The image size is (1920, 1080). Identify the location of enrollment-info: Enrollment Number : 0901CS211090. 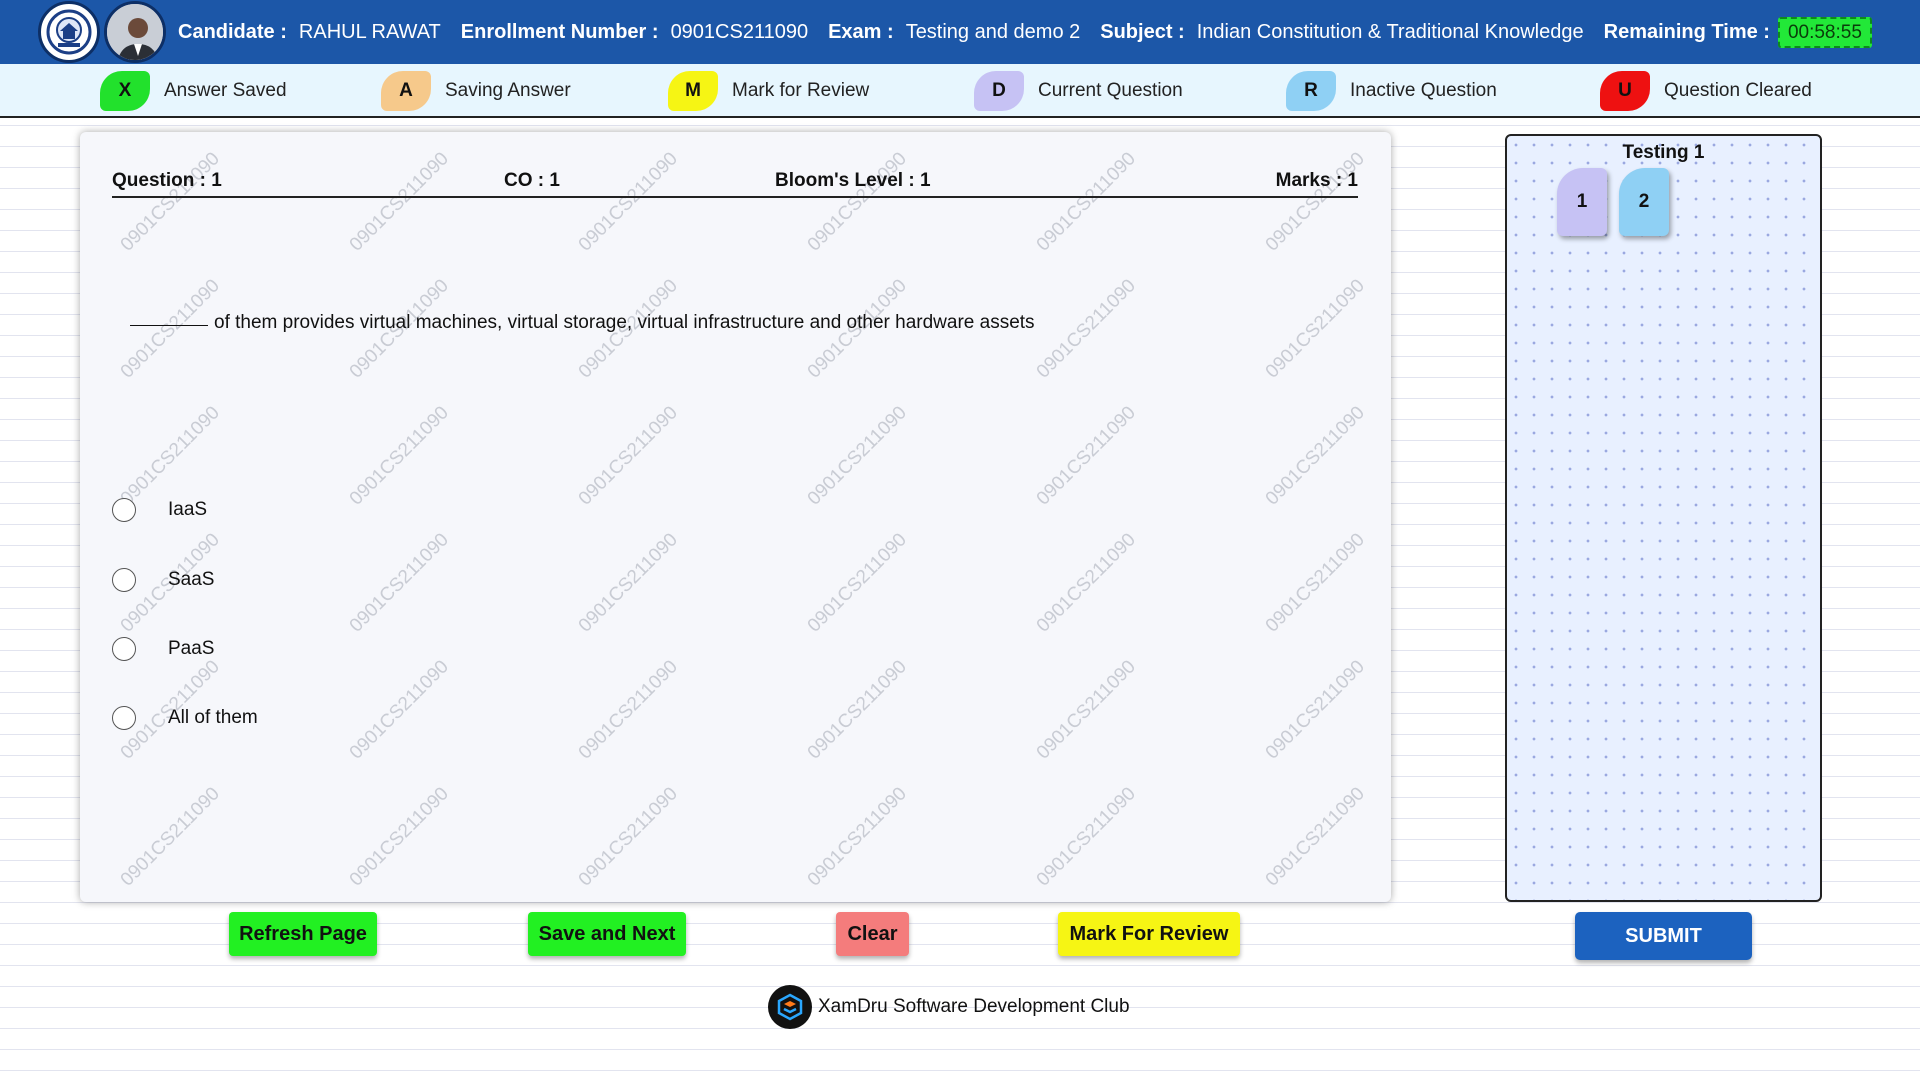
(634, 32).